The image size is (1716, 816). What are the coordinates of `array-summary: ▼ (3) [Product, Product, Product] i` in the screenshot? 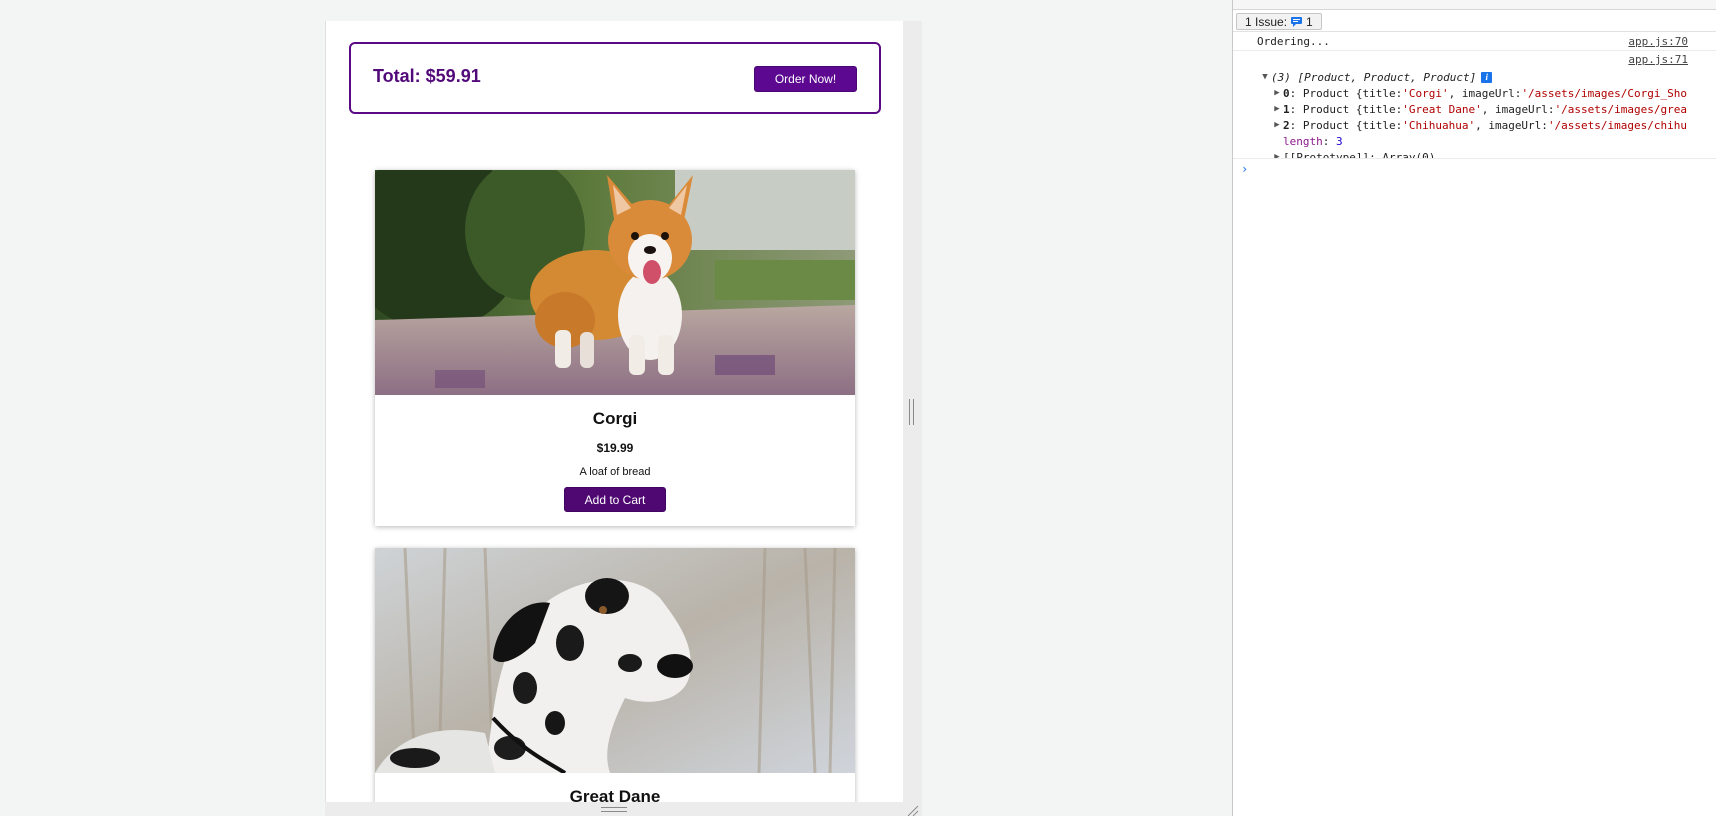 It's located at (1474, 77).